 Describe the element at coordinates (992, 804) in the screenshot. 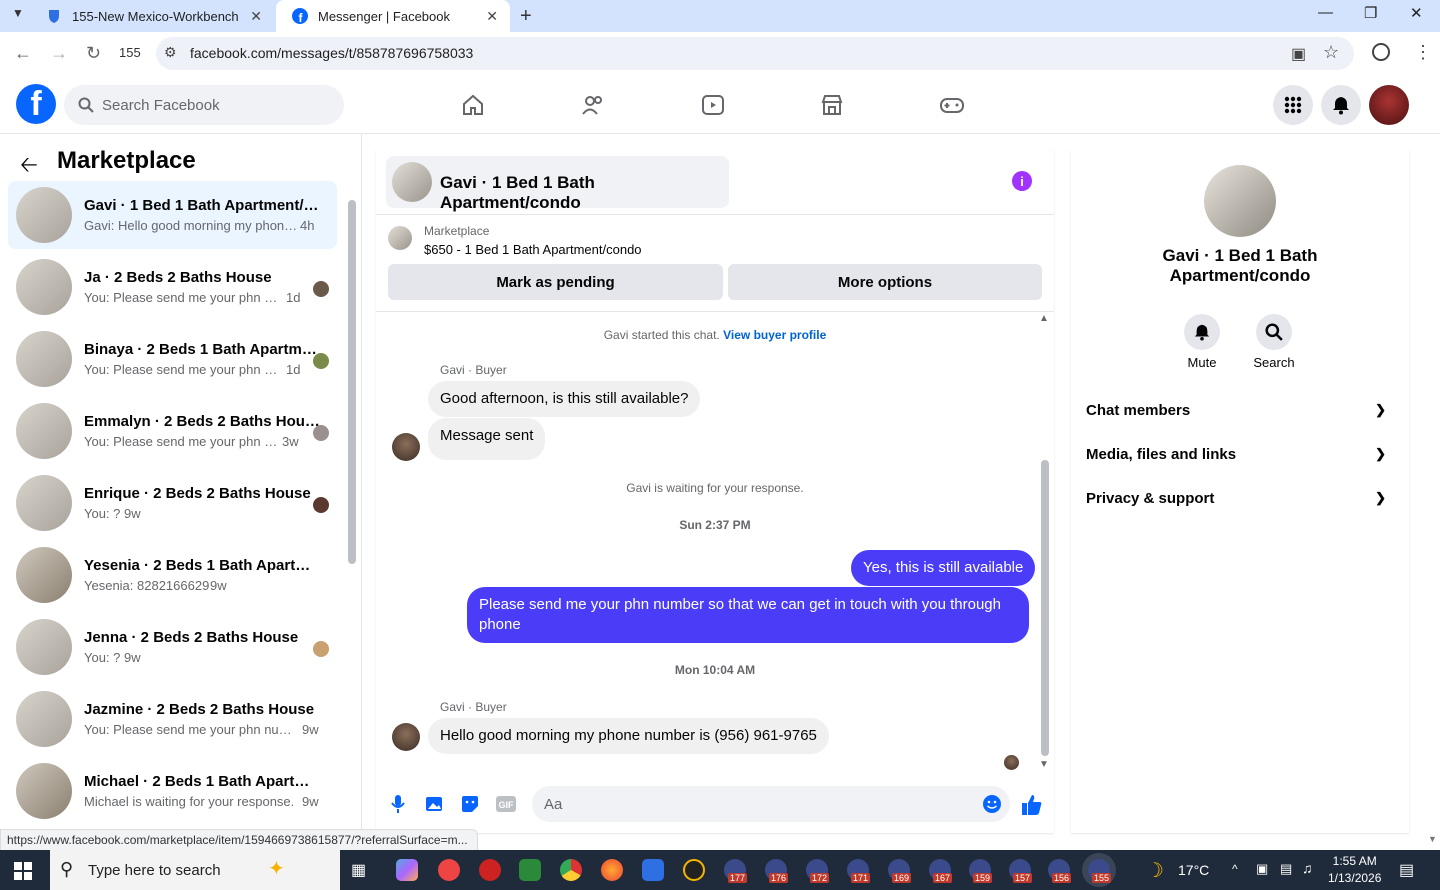

I see `emoji-icon` at that location.